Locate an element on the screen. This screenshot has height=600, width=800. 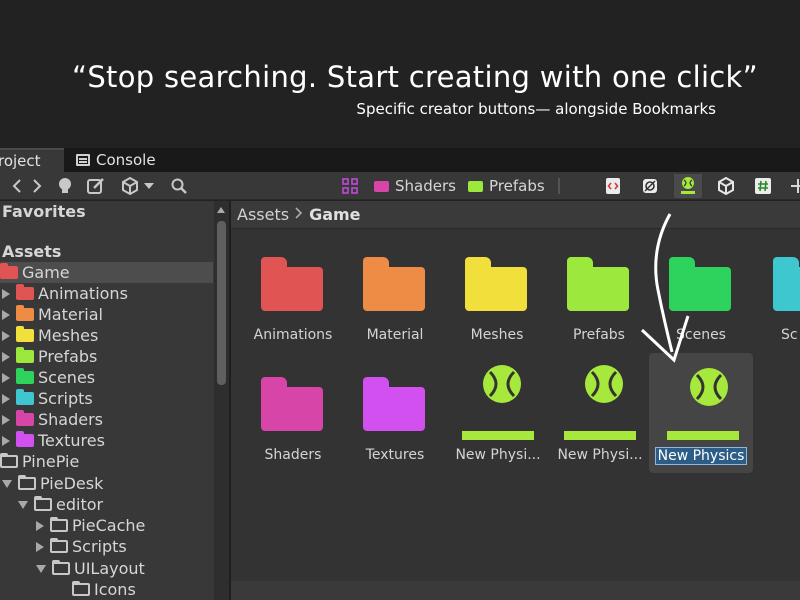
scroll-thumb is located at coordinates (221, 303).